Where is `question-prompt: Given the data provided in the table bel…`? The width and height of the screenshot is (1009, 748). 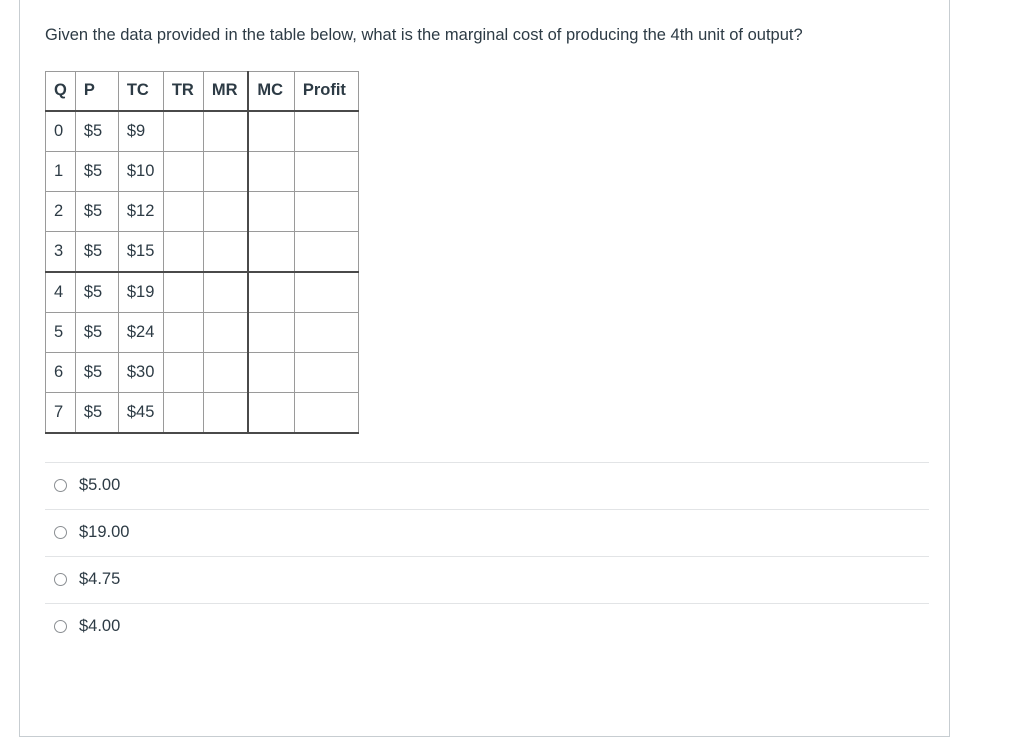
question-prompt: Given the data provided in the table bel… is located at coordinates (424, 35).